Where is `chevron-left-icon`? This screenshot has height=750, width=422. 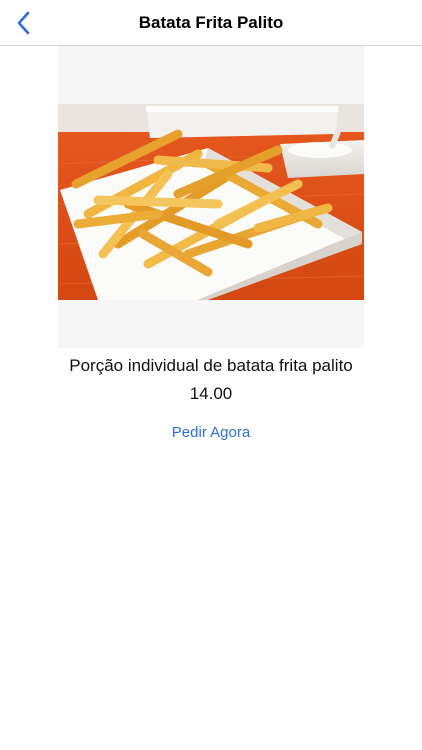
chevron-left-icon is located at coordinates (23, 23).